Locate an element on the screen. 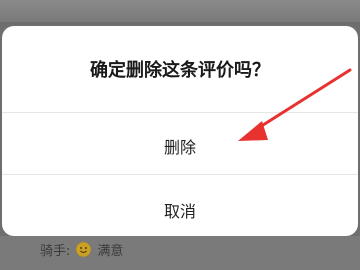 This screenshot has width=360, height=270. delete-button: 删除 is located at coordinates (180, 146).